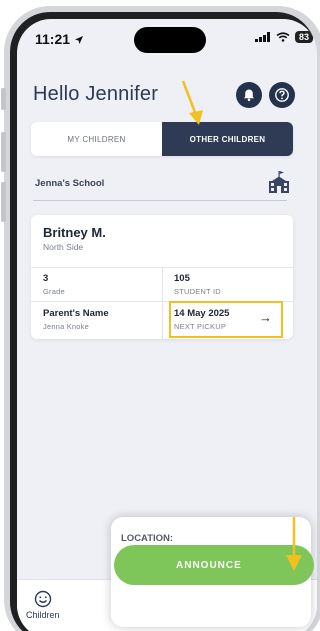  What do you see at coordinates (160, 200) in the screenshot?
I see `school-divider` at bounding box center [160, 200].